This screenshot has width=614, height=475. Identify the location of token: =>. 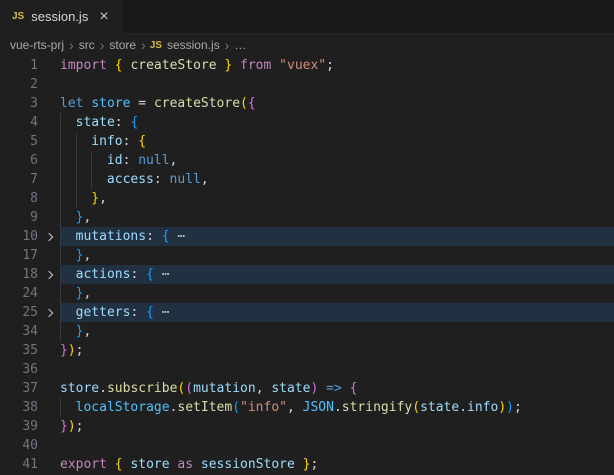
(334, 388).